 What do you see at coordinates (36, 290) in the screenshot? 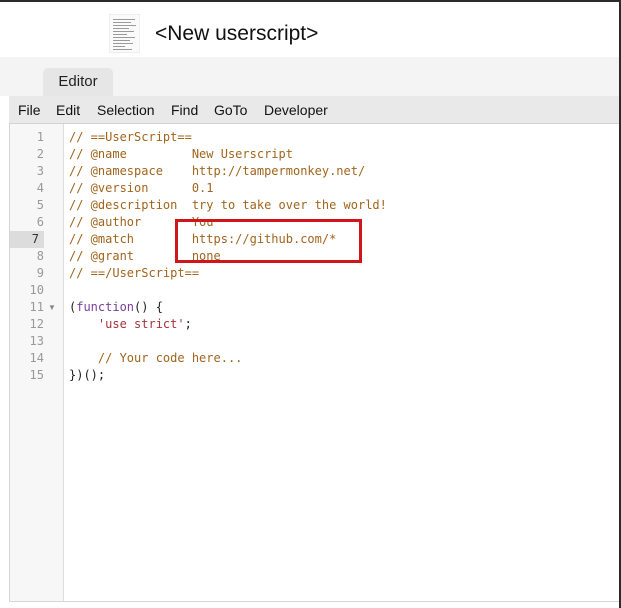
I see `line-number: 10` at bounding box center [36, 290].